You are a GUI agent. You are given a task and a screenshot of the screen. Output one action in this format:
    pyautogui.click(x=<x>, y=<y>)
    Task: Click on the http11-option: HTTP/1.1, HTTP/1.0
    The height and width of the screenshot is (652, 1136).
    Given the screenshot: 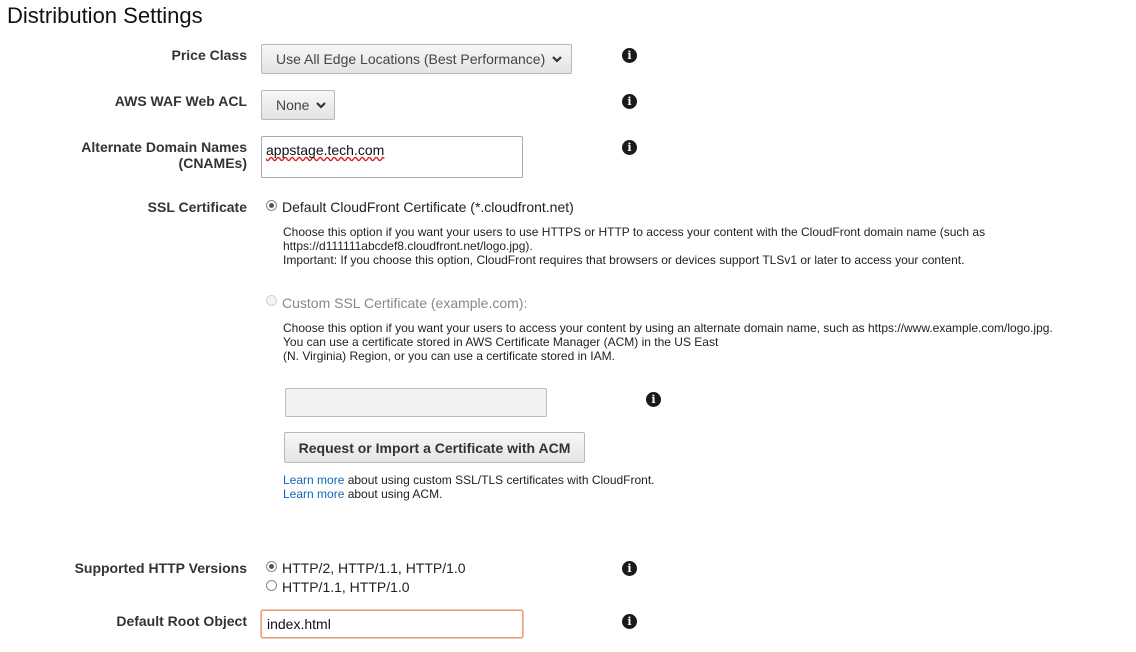 What is the action you would take?
    pyautogui.click(x=346, y=587)
    